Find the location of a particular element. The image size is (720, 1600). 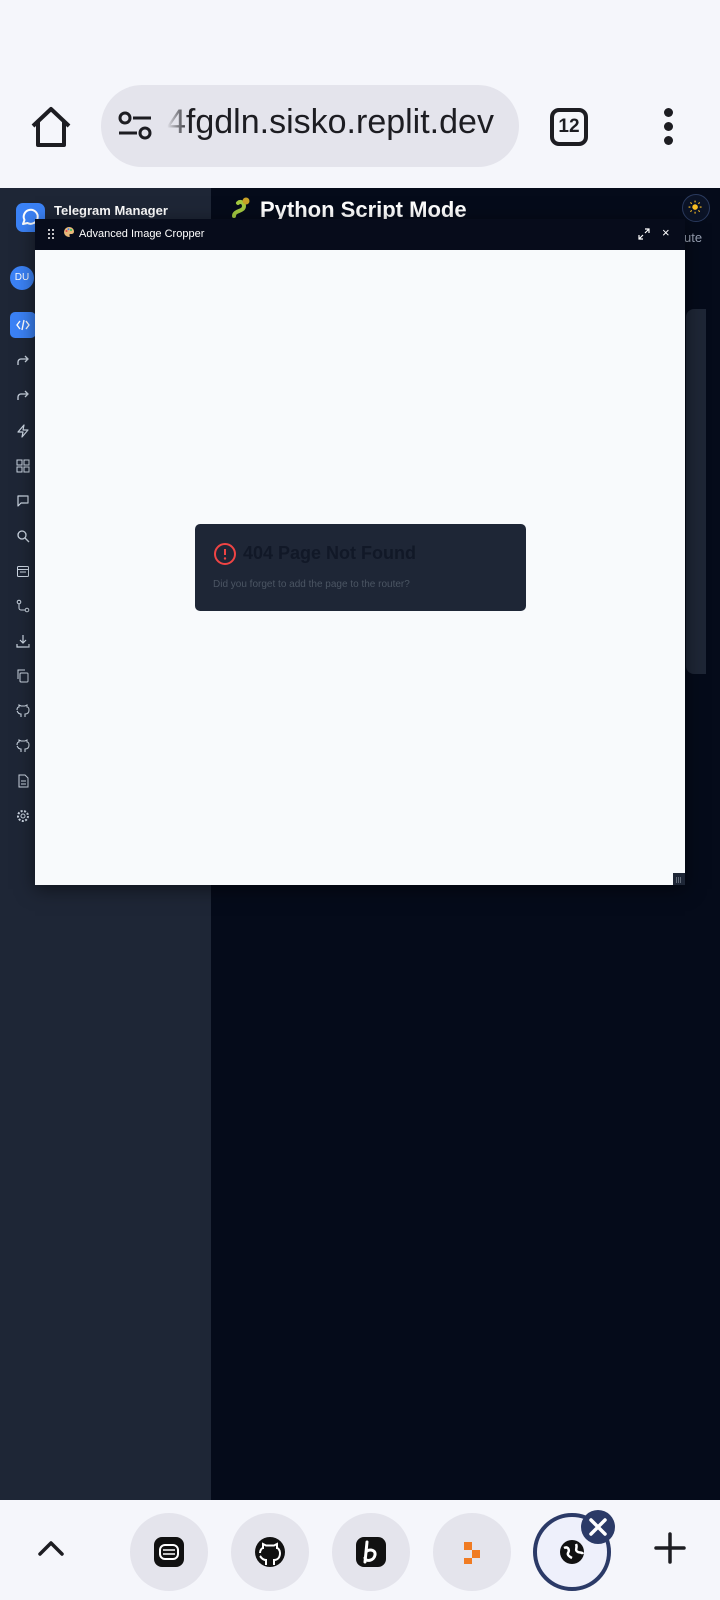

chat-icon is located at coordinates (23, 501).